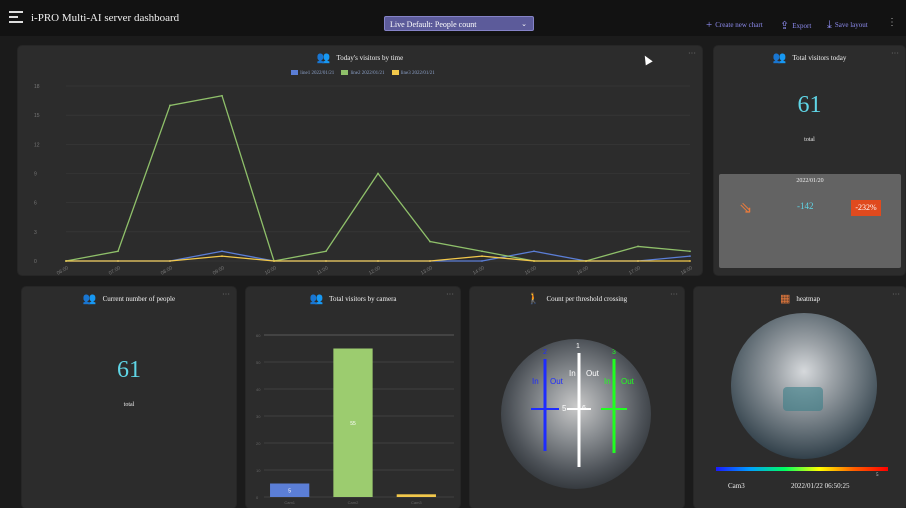 This screenshot has width=906, height=508. Describe the element at coordinates (433, 24) in the screenshot. I see `view-select-value: Live Default: People count` at that location.